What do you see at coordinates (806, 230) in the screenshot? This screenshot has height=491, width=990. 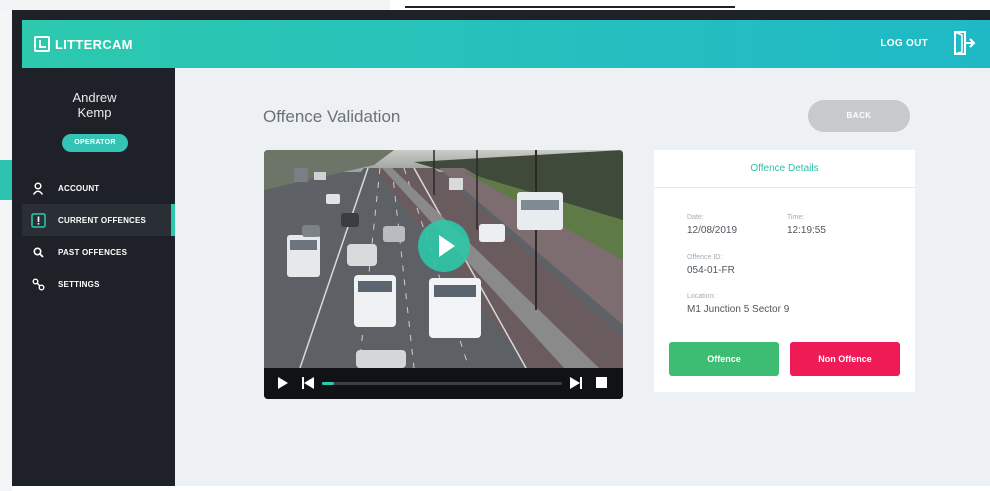 I see `time-value: 12:19:55` at bounding box center [806, 230].